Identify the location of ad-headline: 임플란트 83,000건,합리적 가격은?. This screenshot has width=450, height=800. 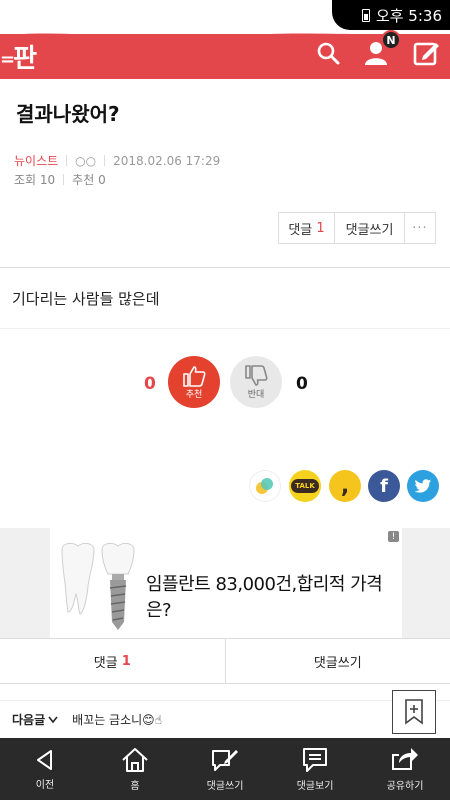
(264, 597).